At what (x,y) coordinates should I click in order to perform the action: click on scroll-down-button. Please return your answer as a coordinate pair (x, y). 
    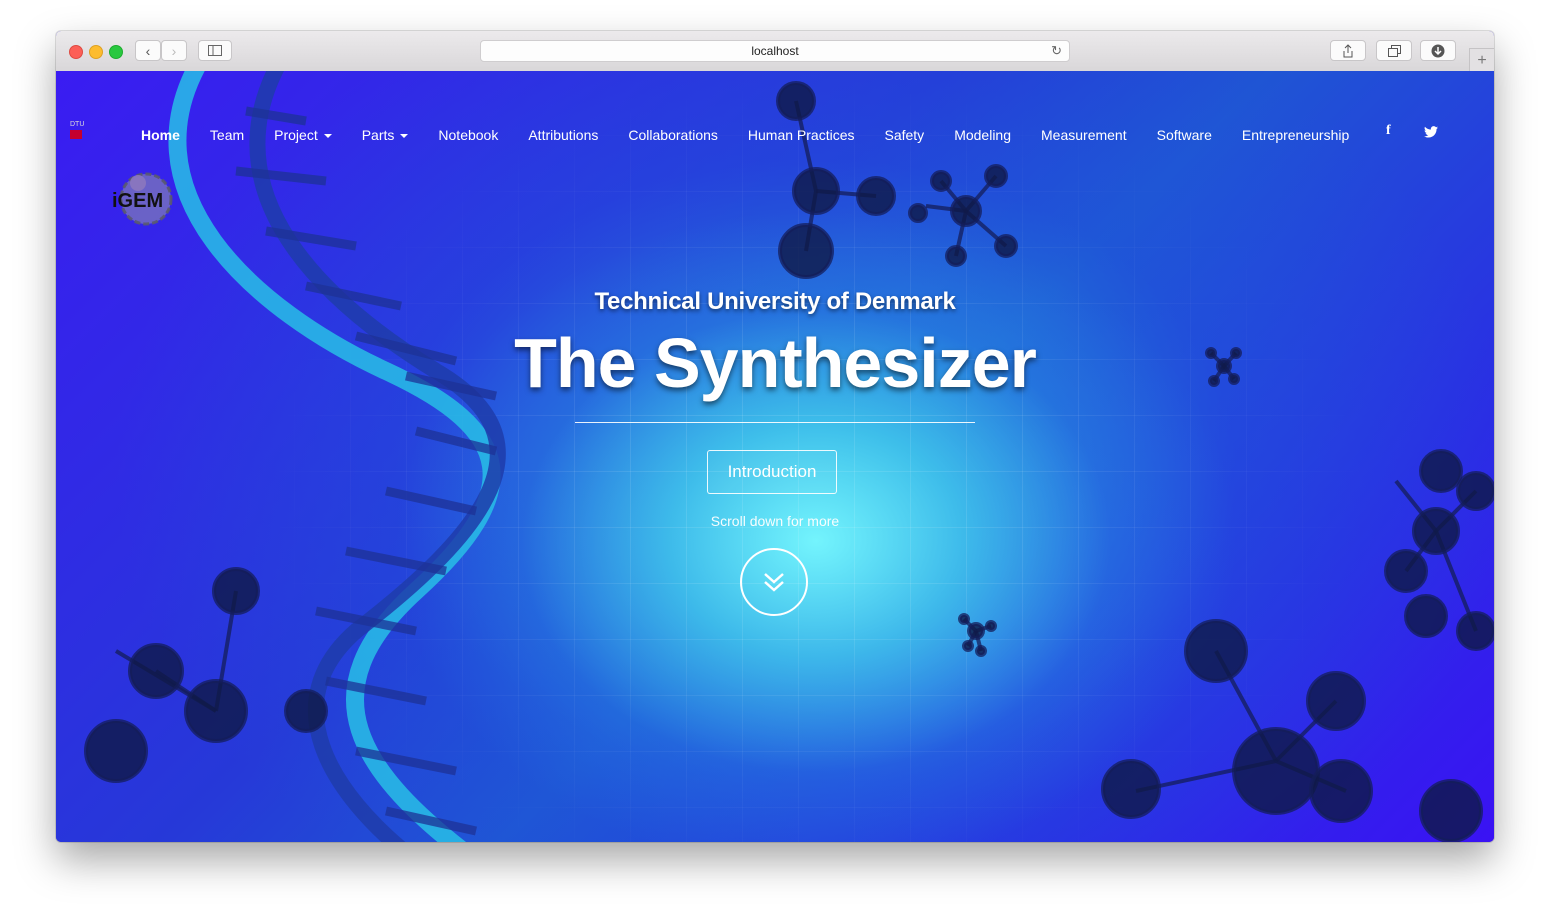
    Looking at the image, I should click on (774, 582).